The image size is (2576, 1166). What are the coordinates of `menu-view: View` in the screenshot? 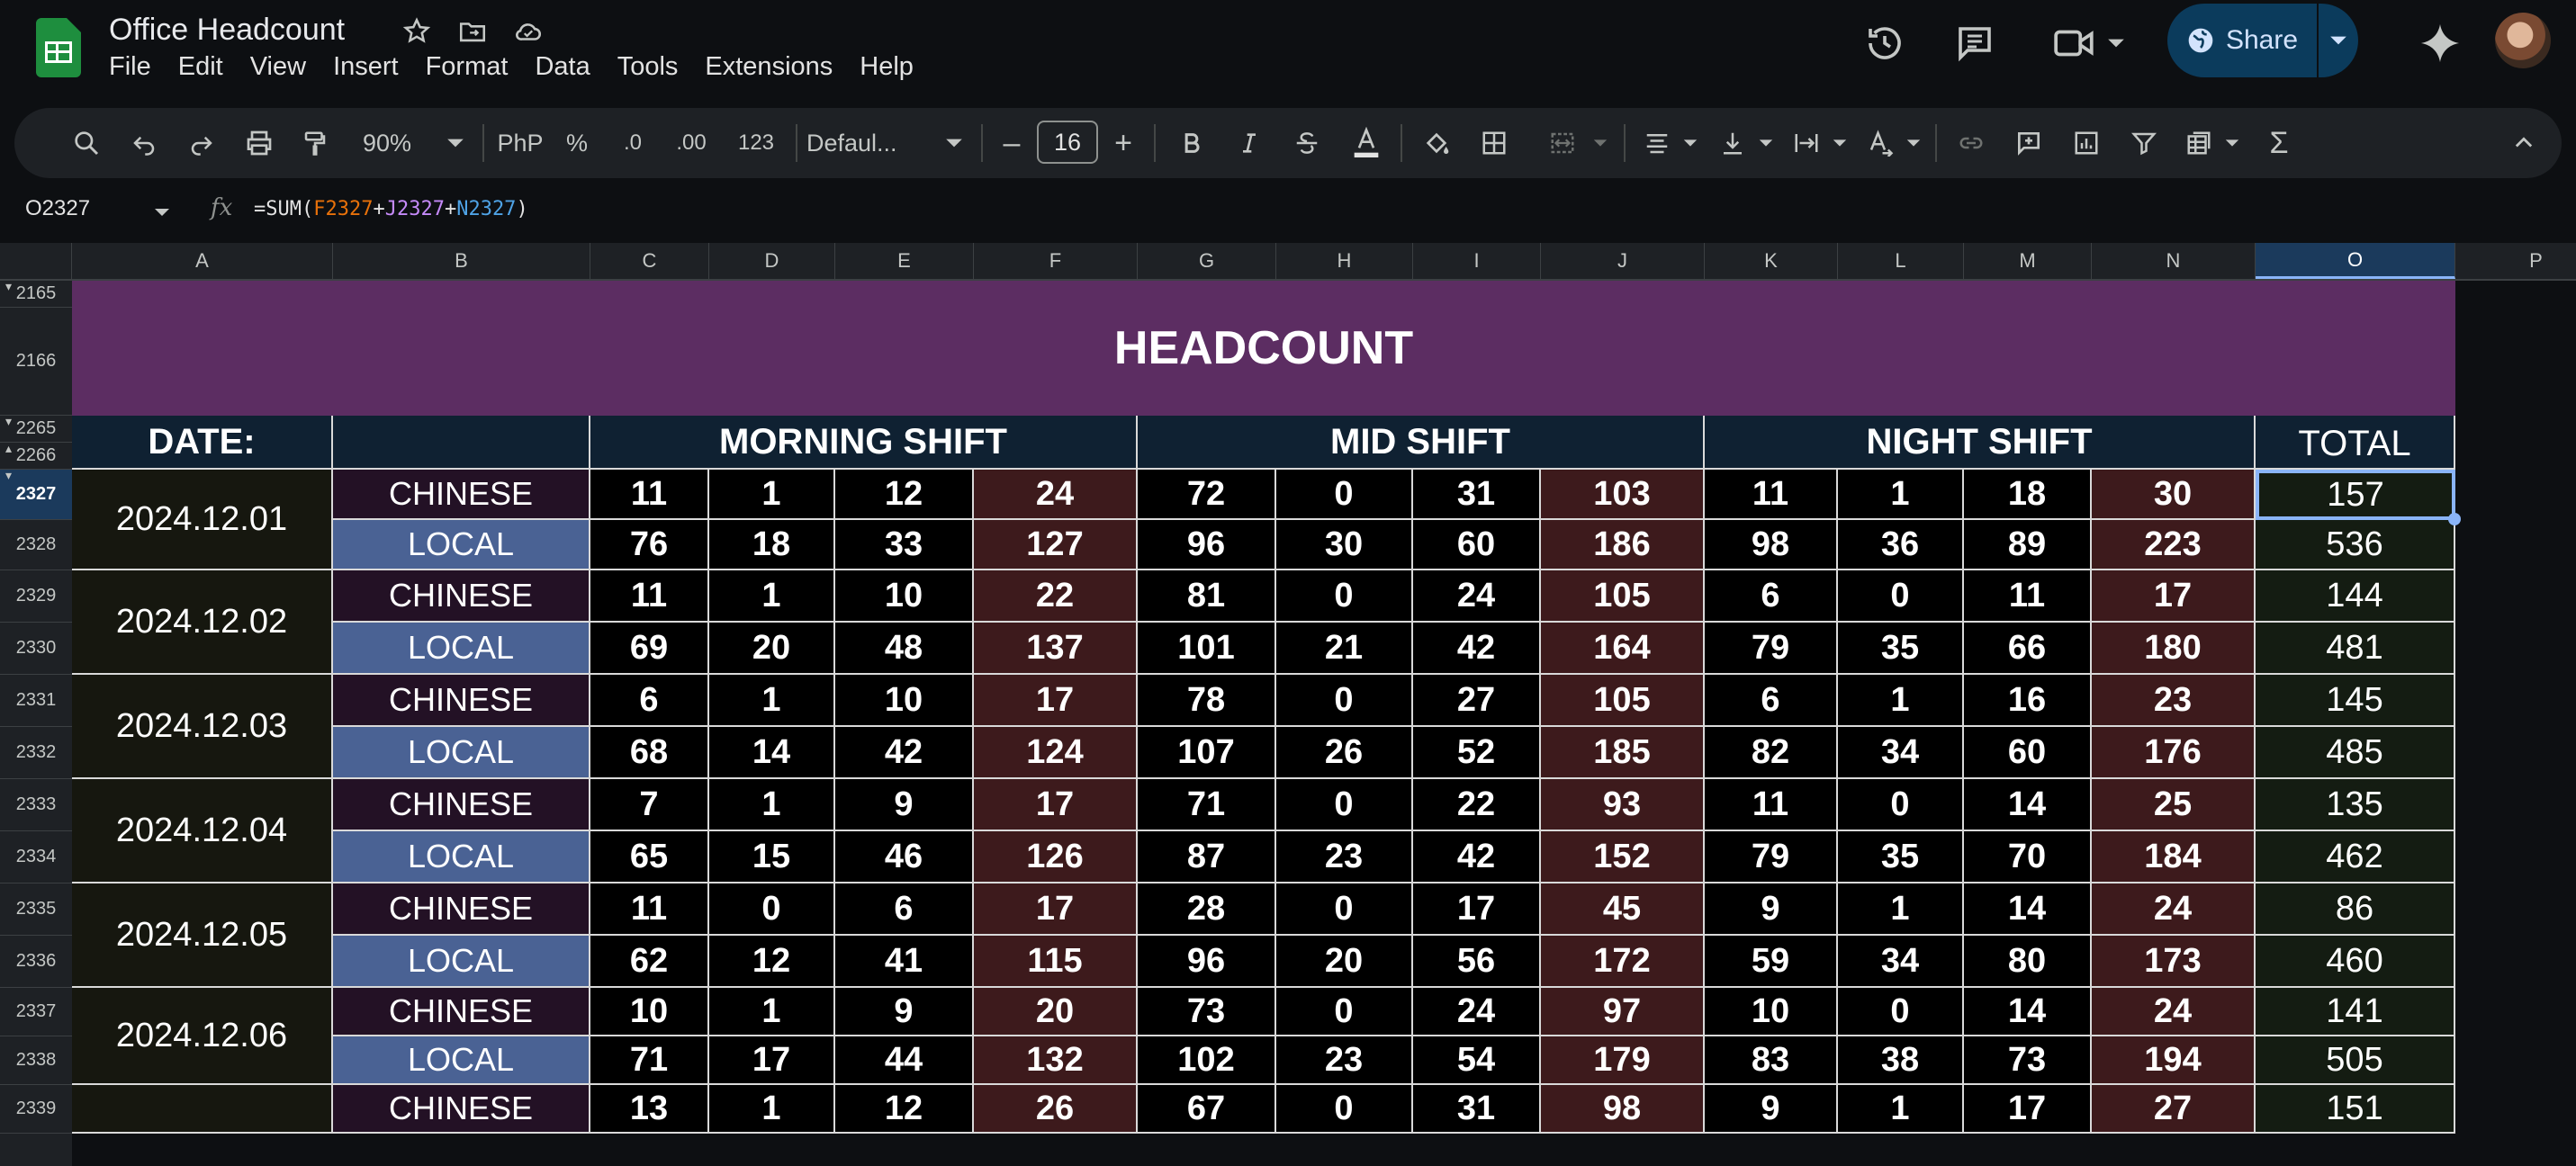 It's located at (278, 67).